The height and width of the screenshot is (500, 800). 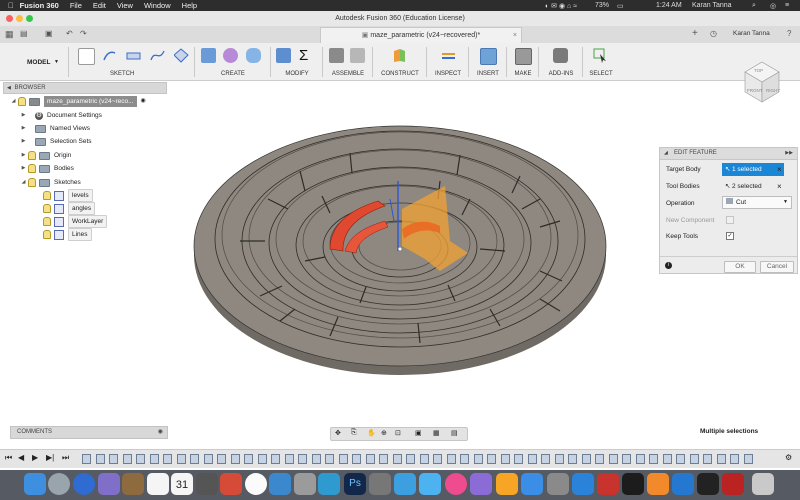 What do you see at coordinates (39, 5) in the screenshot?
I see `menu-app: Fusion 360` at bounding box center [39, 5].